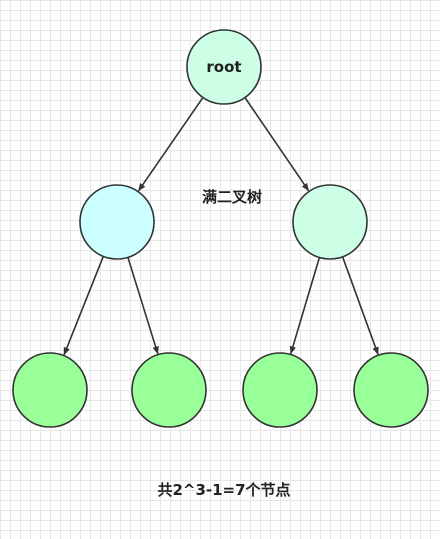 Image resolution: width=440 pixels, height=539 pixels. I want to click on tree-node-right-child, so click(330, 222).